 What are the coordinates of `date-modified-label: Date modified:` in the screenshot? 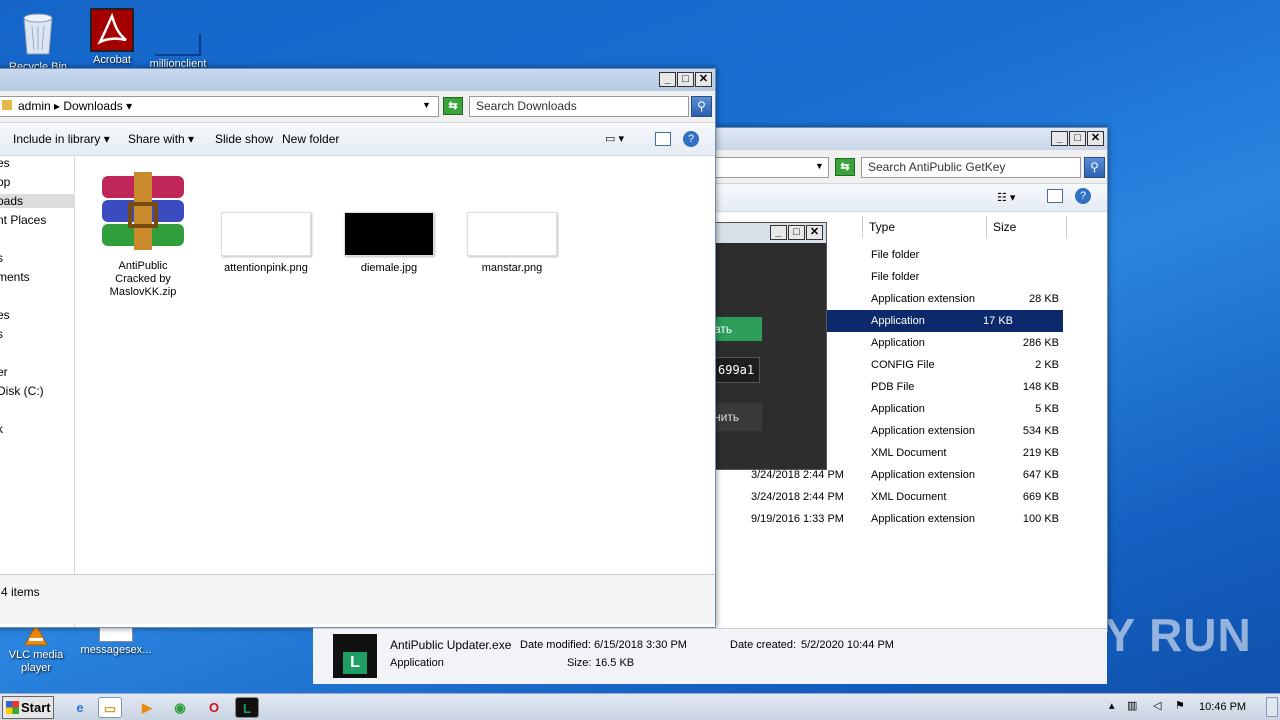 It's located at (555, 645).